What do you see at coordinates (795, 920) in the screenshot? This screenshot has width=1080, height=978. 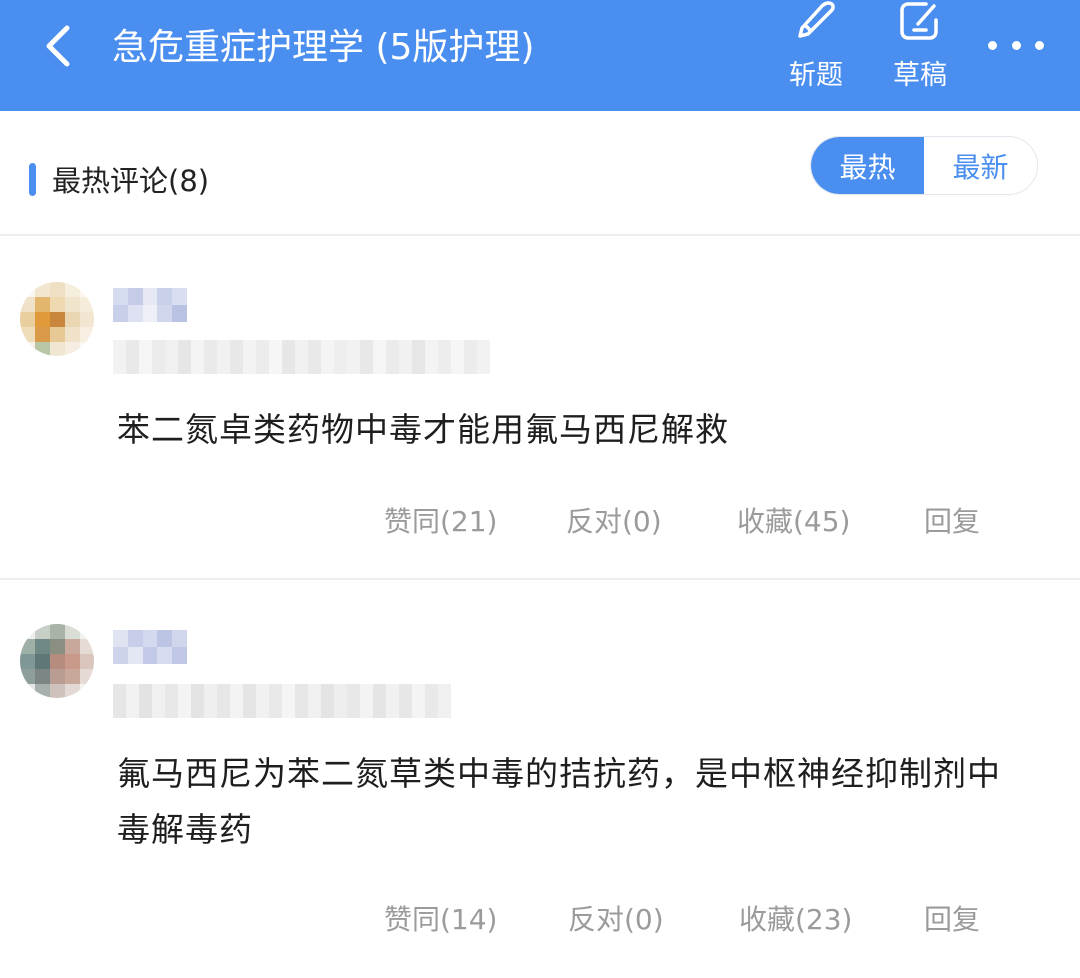 I see `favorite-button: 收藏(23)` at bounding box center [795, 920].